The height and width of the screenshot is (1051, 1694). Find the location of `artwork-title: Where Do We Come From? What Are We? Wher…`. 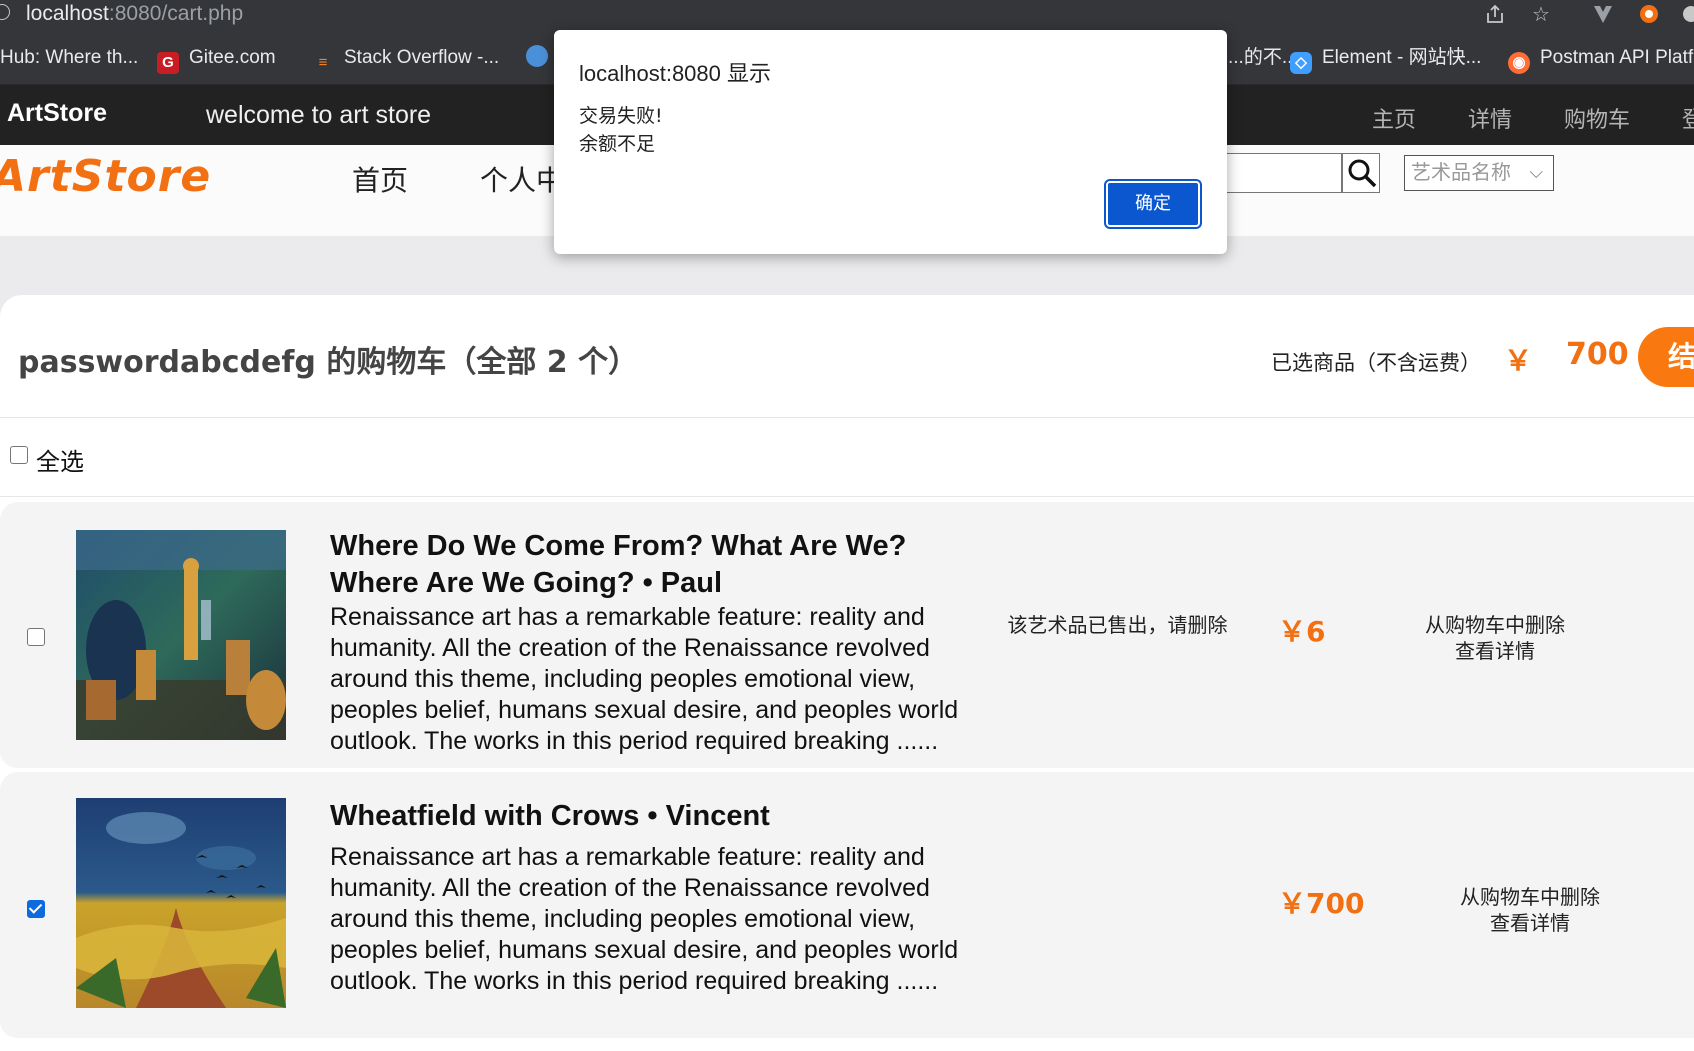

artwork-title: Where Do We Come From? What Are We? Wher… is located at coordinates (650, 565).